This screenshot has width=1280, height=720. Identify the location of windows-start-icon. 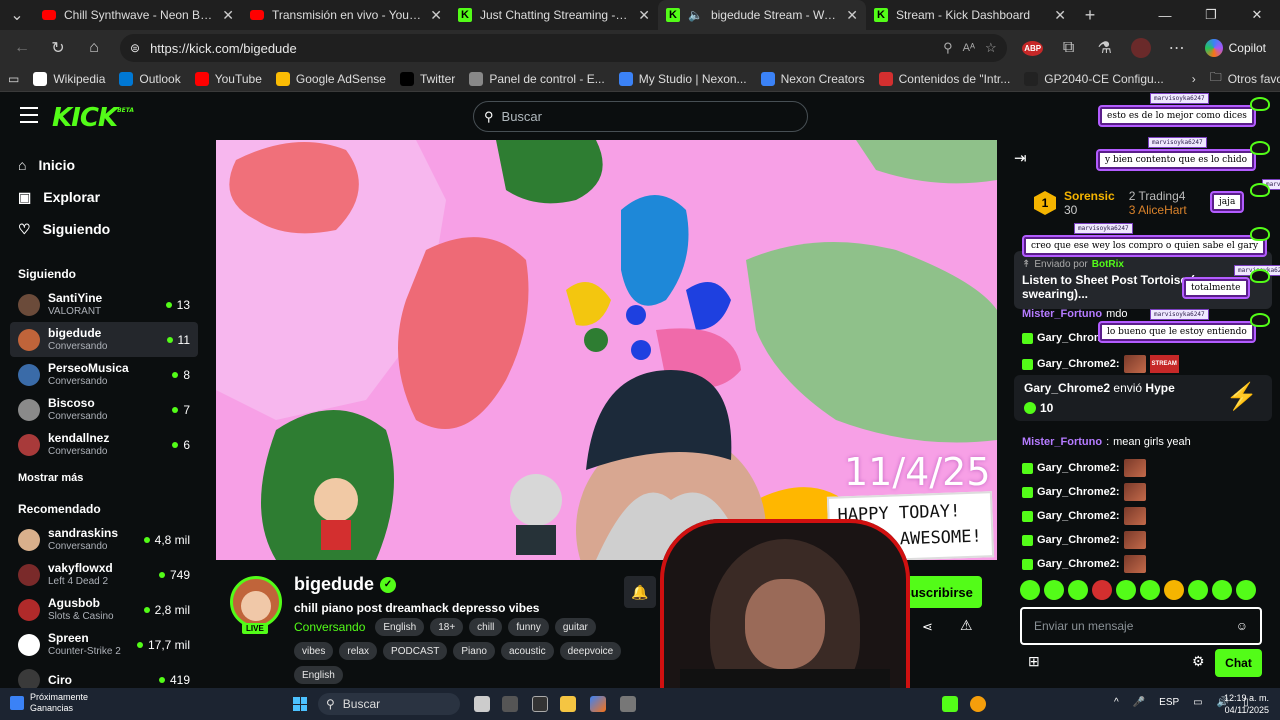
(300, 704).